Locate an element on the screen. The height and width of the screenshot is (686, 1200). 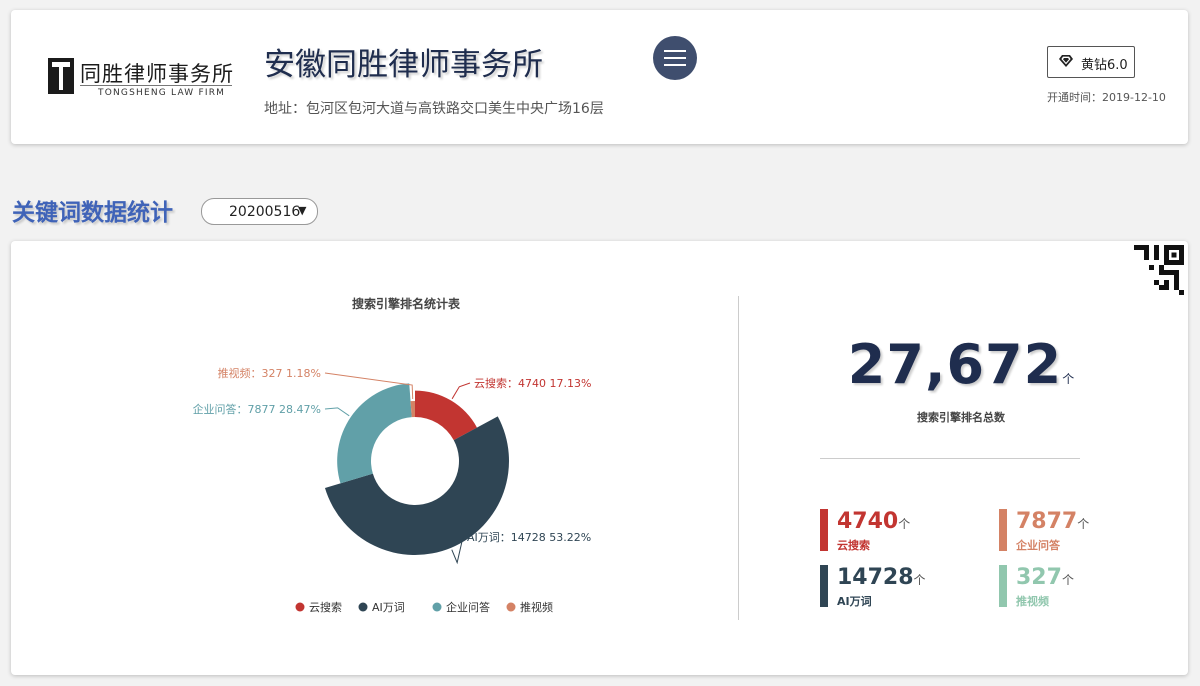
horizontal-divider is located at coordinates (950, 458).